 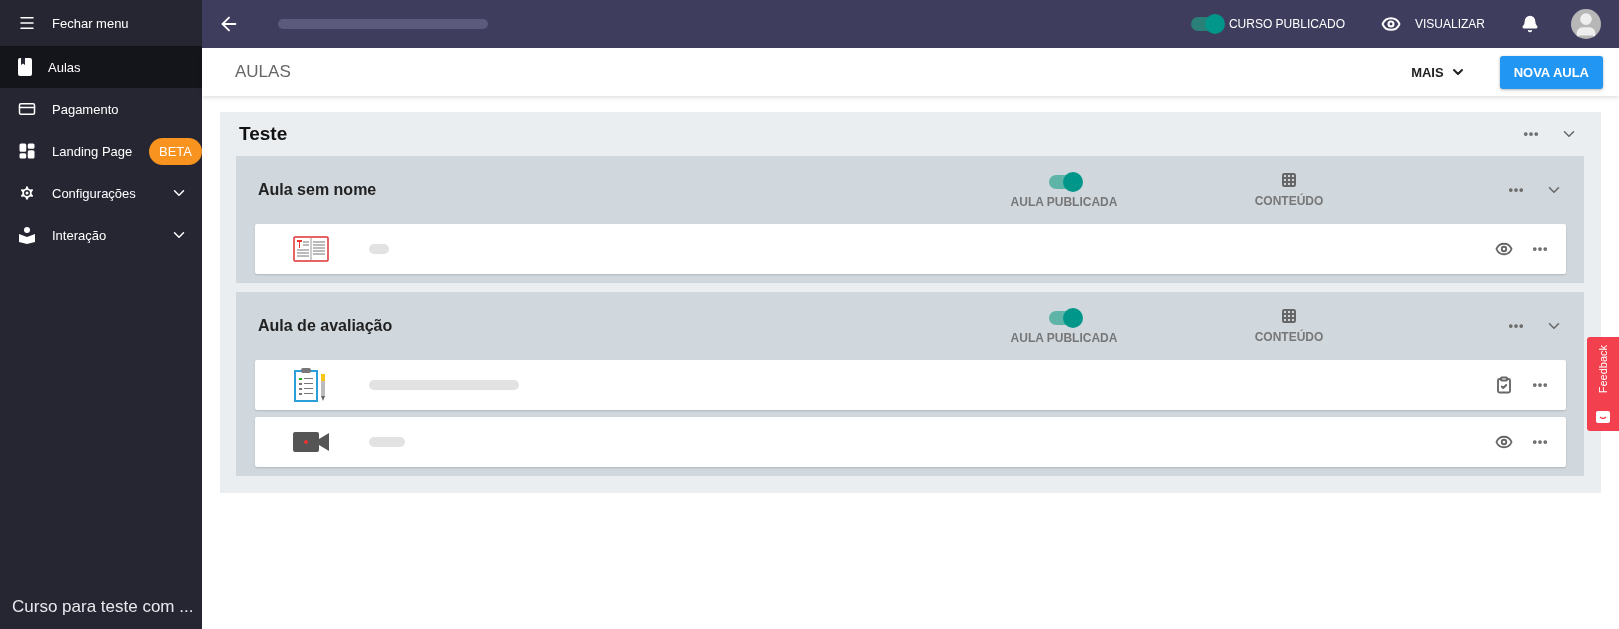 I want to click on menu-icon, so click(x=27, y=23).